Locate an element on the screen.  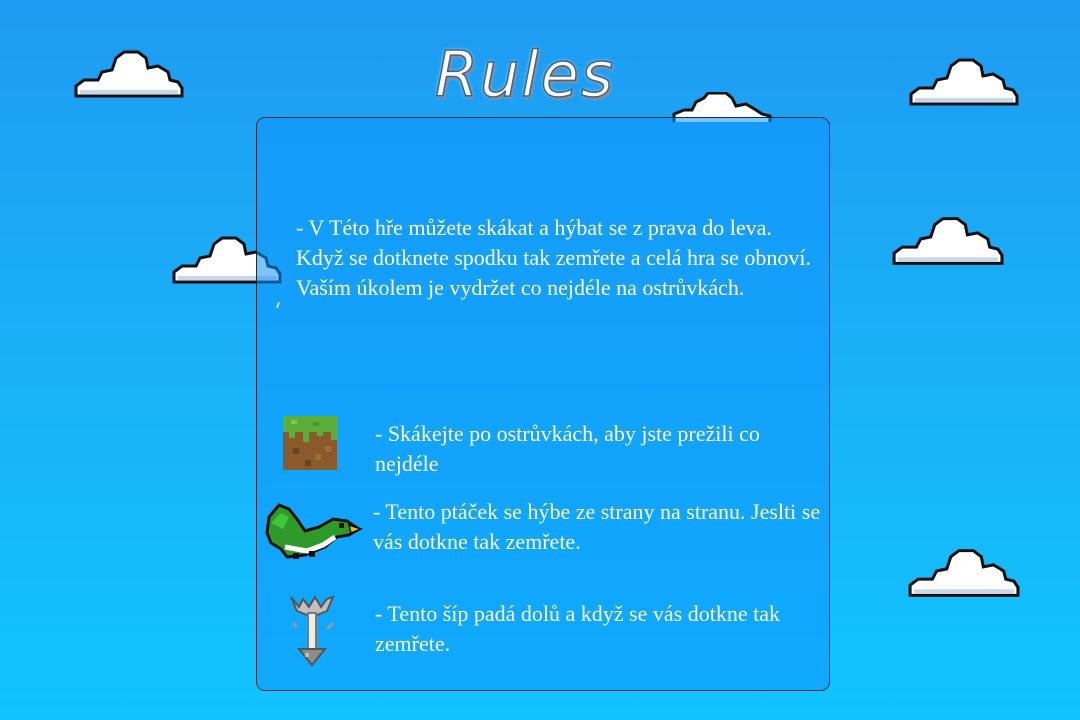
grass-block-icon is located at coordinates (310, 443).